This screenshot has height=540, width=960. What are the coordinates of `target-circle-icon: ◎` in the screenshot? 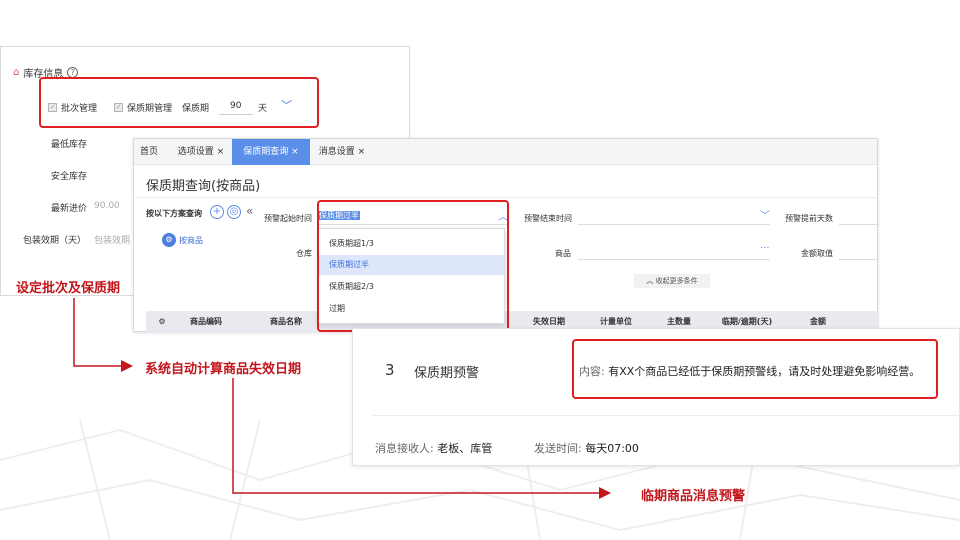 It's located at (234, 212).